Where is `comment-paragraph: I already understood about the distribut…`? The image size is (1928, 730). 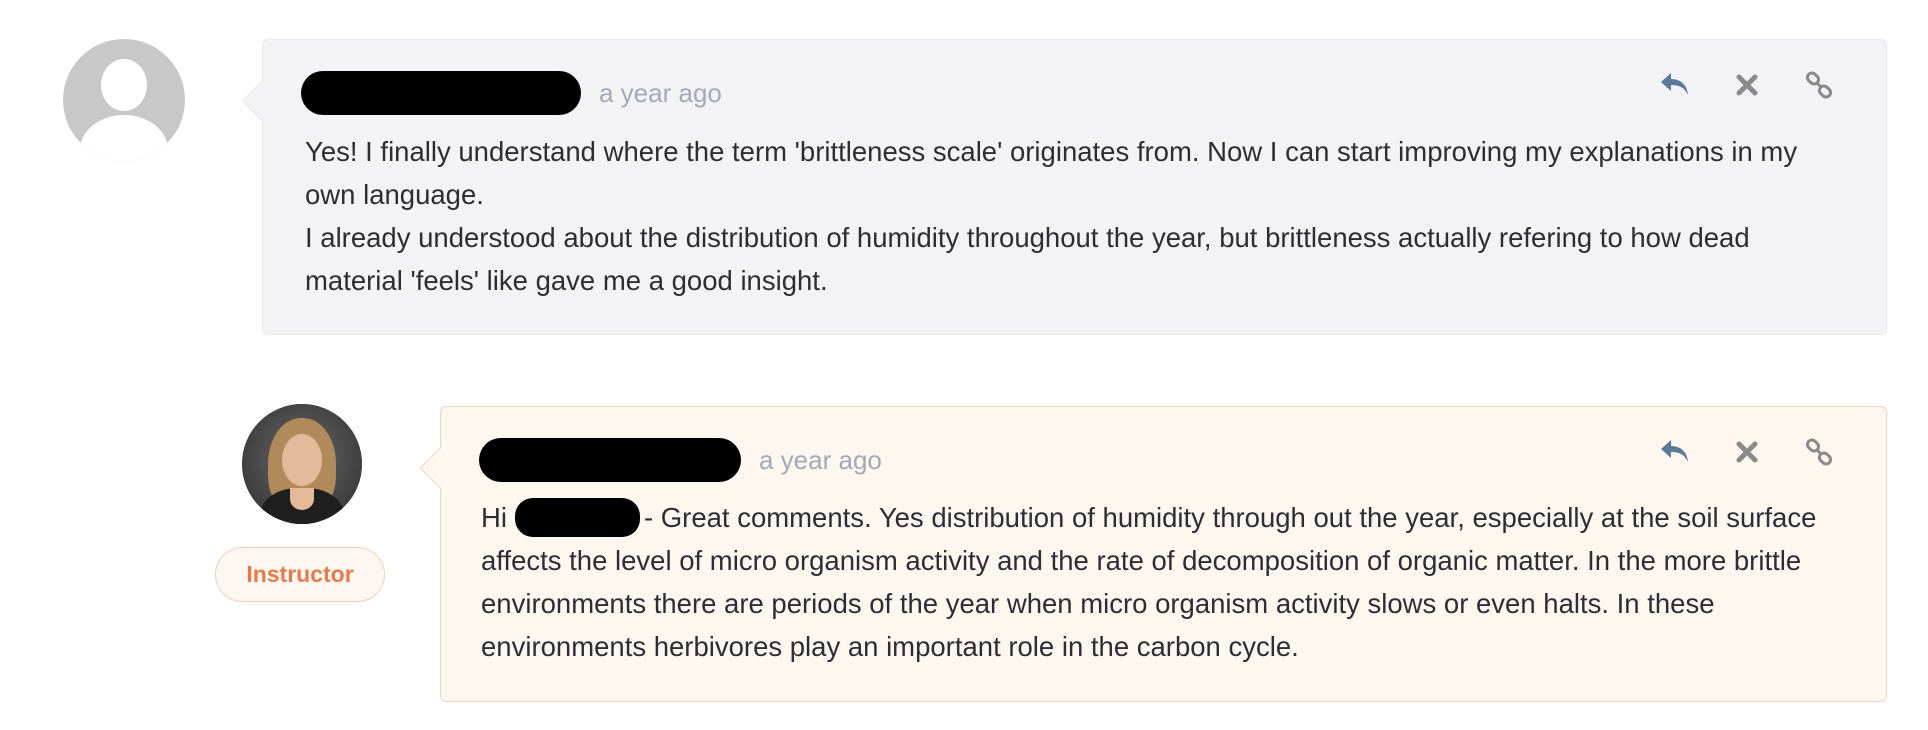
comment-paragraph: I already understood about the distribut… is located at coordinates (1027, 259).